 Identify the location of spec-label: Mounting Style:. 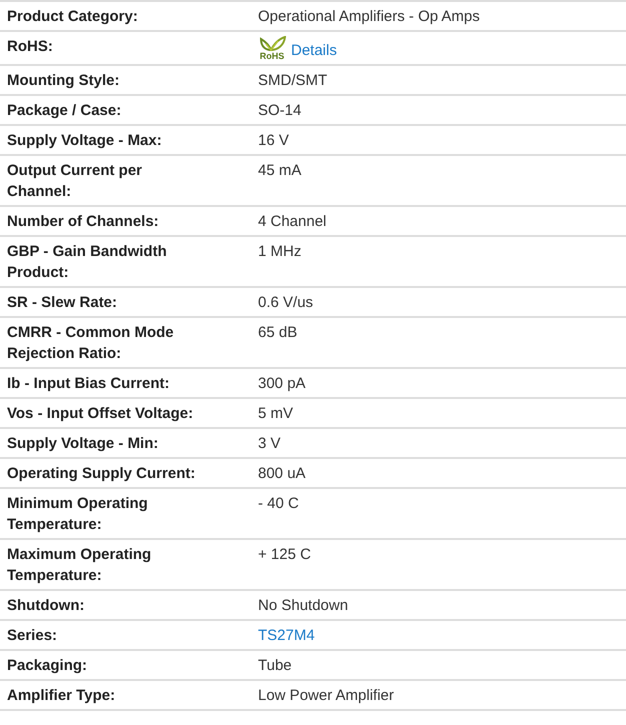
(63, 81).